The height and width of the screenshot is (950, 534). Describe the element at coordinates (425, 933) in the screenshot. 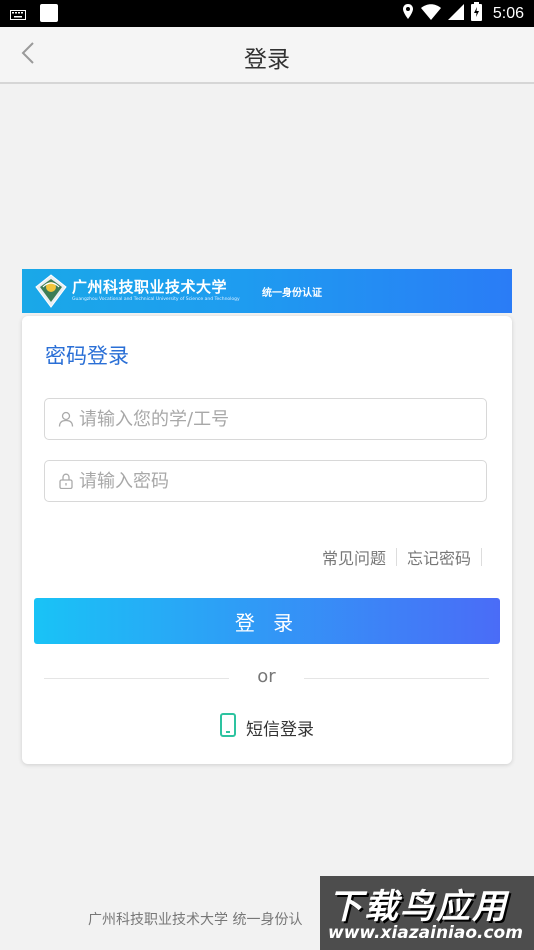

I see `watermark-url: www.xiazainiao.com` at that location.